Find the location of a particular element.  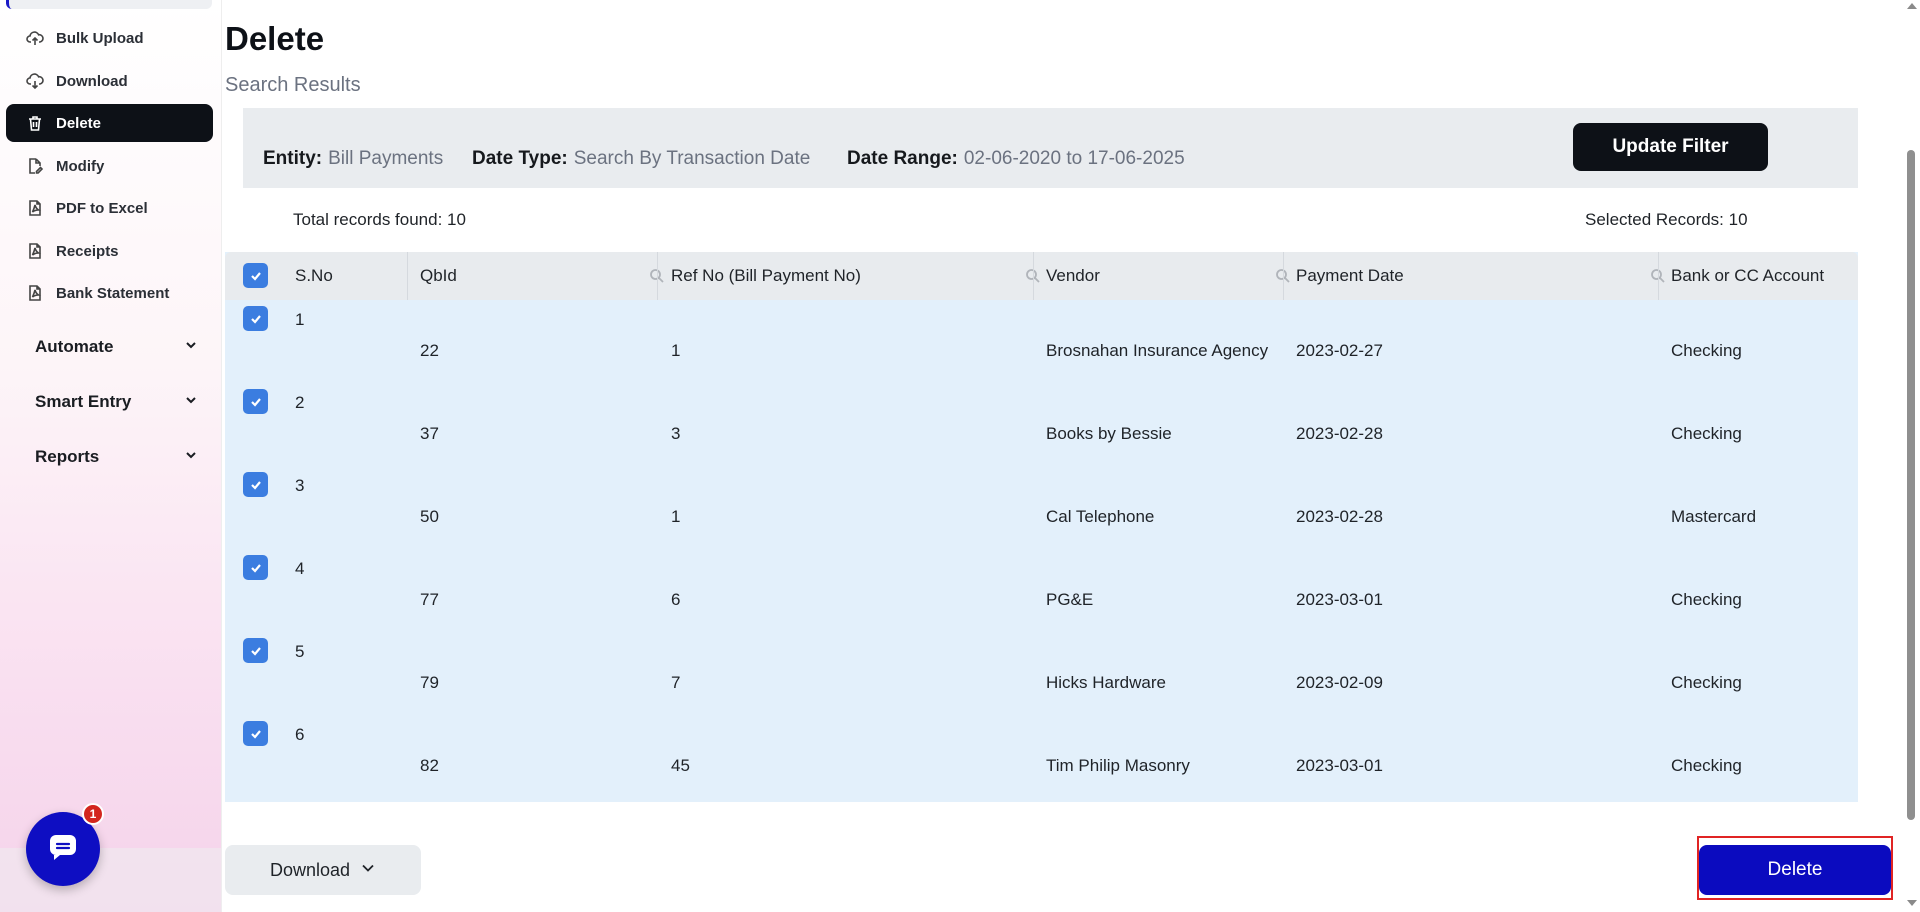

cell-payment-date: 2023-02-27 is located at coordinates (1339, 350).